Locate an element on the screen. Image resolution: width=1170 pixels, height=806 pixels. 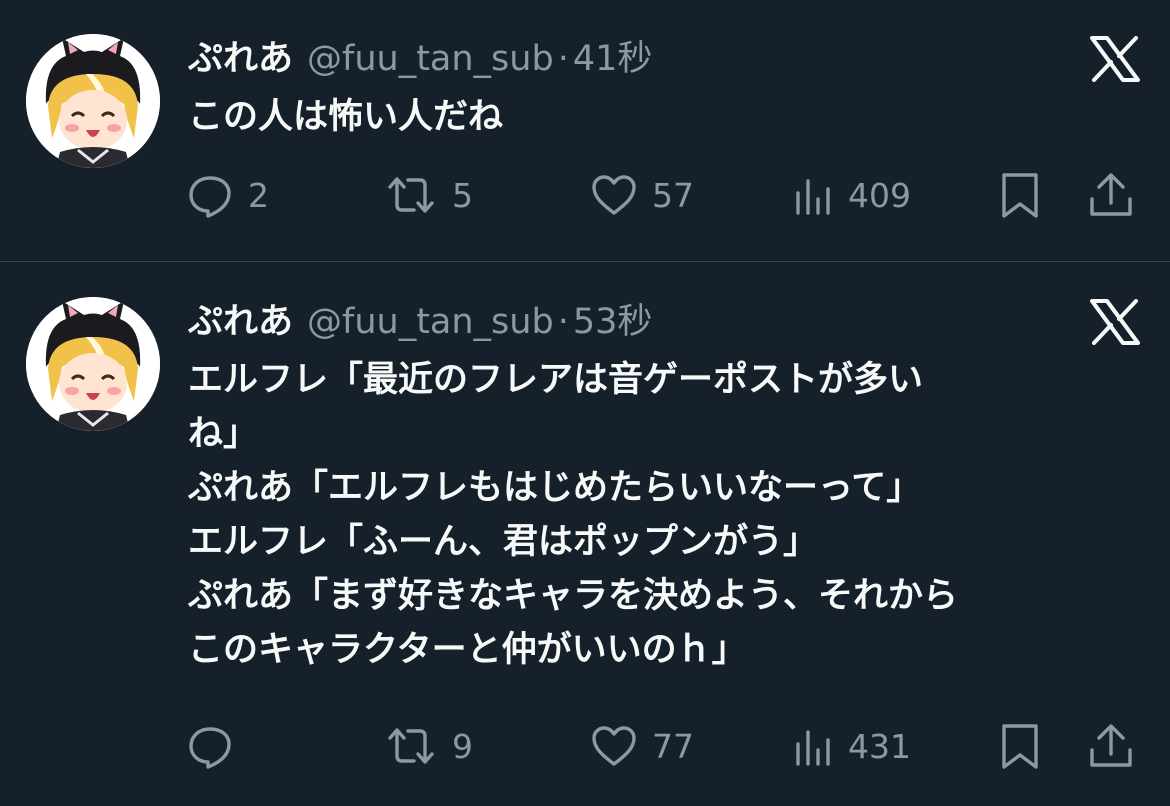
like-count: 77 is located at coordinates (673, 746).